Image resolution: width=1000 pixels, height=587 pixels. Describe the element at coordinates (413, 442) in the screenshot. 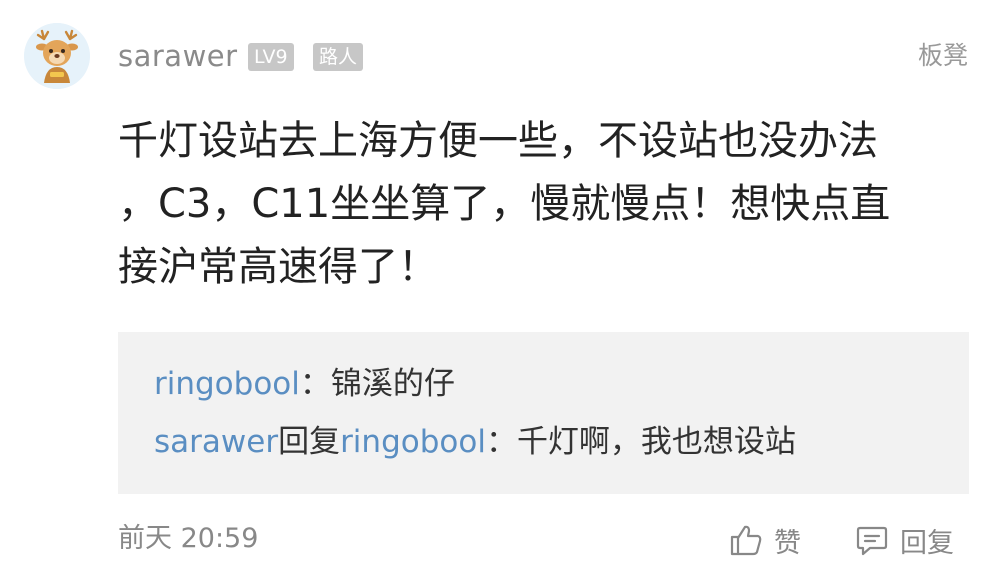

I see `reply-target-username: ringobool` at that location.